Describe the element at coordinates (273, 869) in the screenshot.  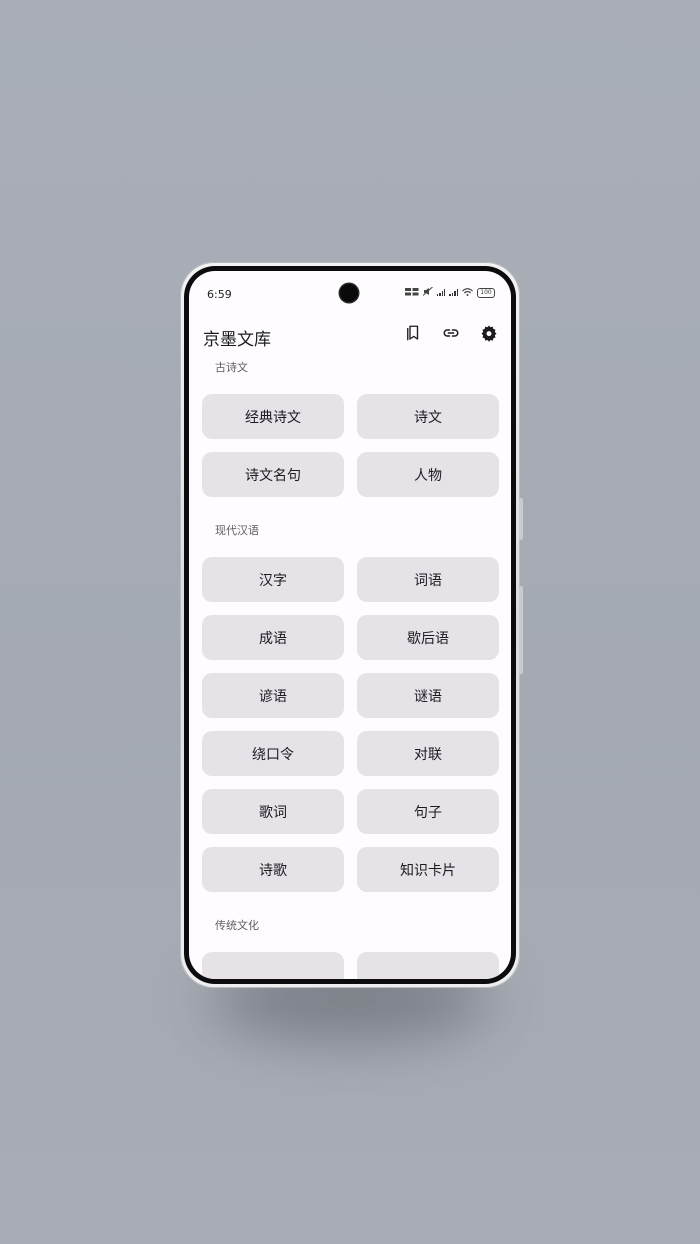
I see `category-button: 诗歌` at that location.